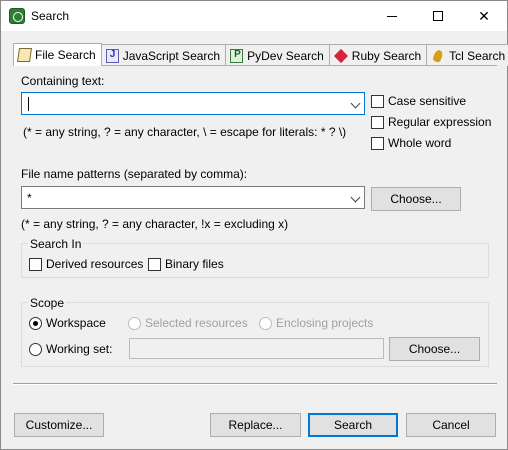 This screenshot has width=508, height=450. What do you see at coordinates (427, 101) in the screenshot?
I see `checkbox-label: Case sensitive` at bounding box center [427, 101].